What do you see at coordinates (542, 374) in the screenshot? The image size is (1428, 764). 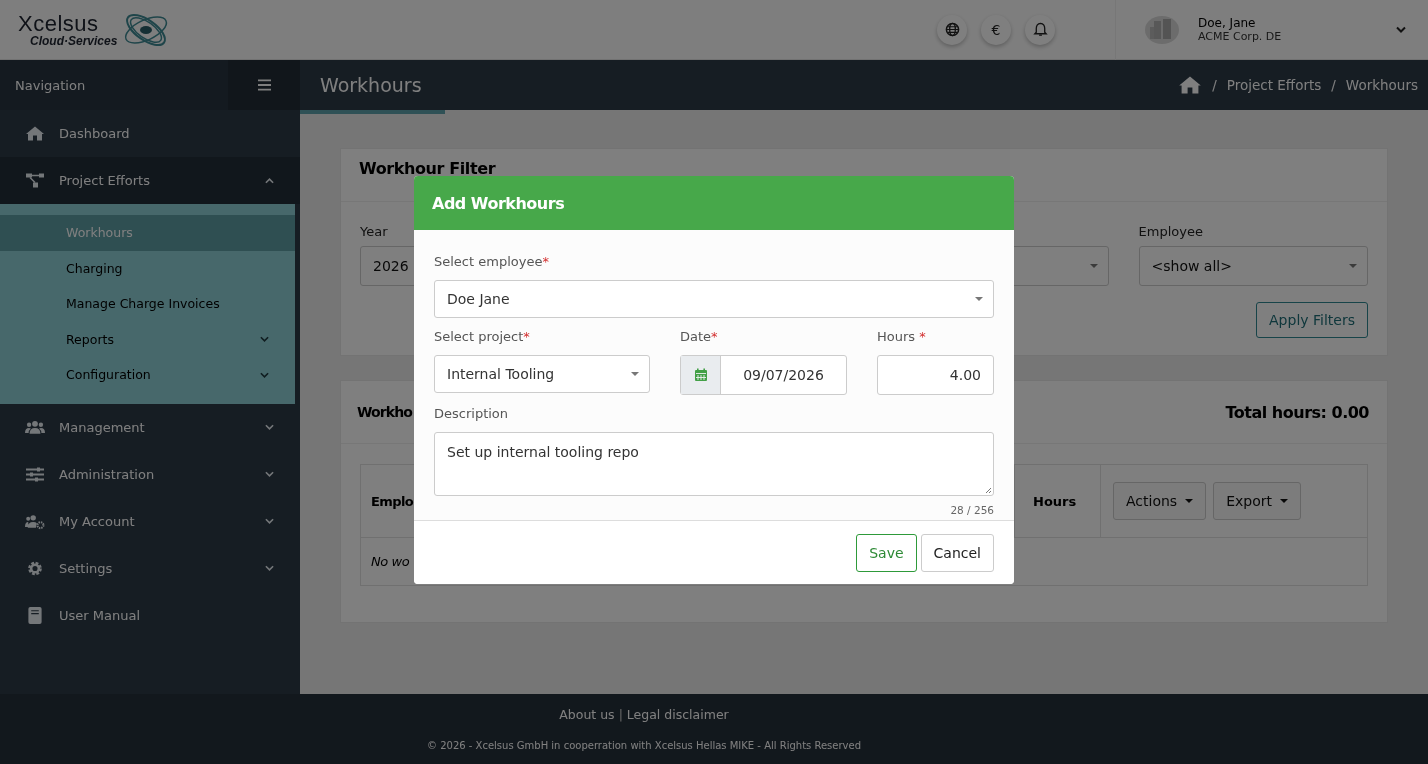 I see `project-select: Internal Tooling` at bounding box center [542, 374].